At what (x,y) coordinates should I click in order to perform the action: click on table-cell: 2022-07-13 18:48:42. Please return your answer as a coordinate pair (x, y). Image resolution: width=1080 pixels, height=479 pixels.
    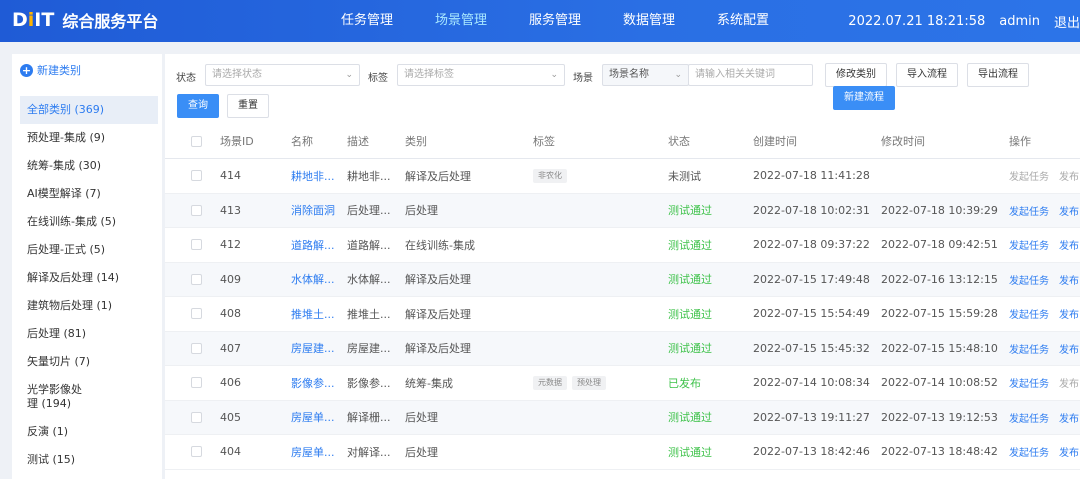
    Looking at the image, I should click on (939, 452).